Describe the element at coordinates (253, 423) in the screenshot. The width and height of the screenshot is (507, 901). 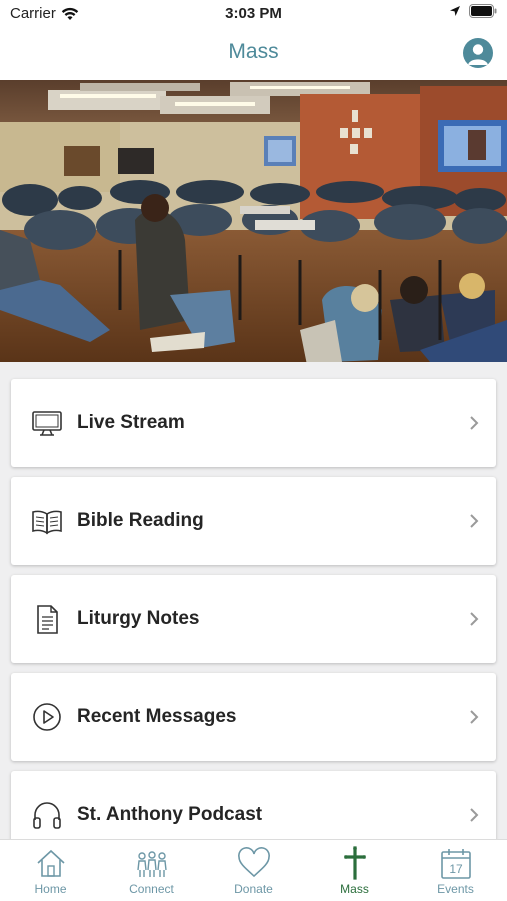
I see `menu-item-live-stream: Live Stream` at that location.